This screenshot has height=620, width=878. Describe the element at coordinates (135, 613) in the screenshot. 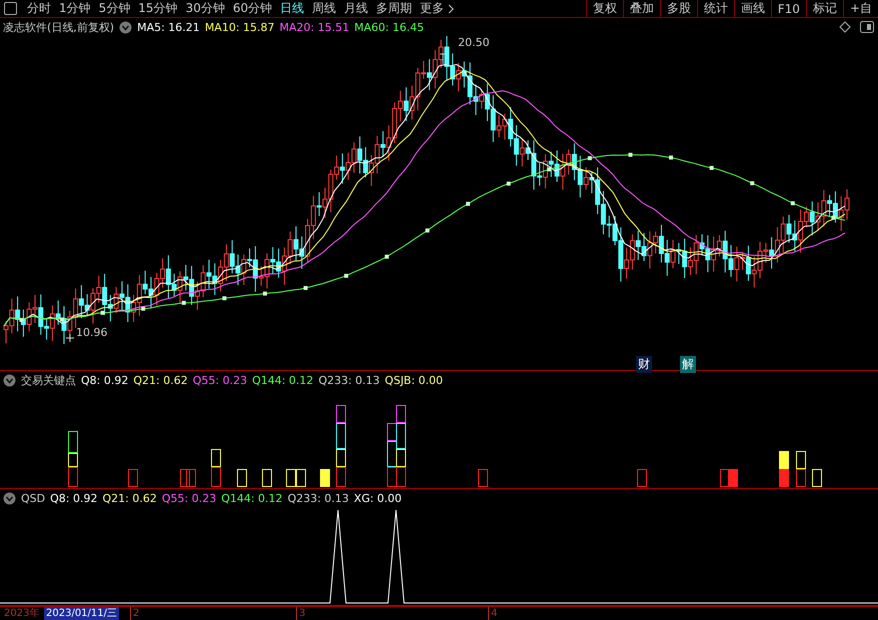

I see `month-label: 2` at that location.